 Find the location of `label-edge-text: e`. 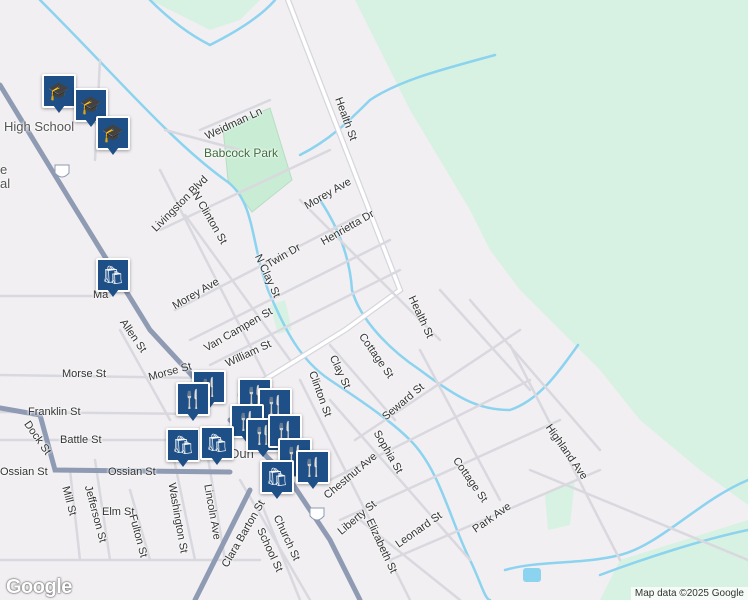

label-edge-text: e is located at coordinates (4, 169).